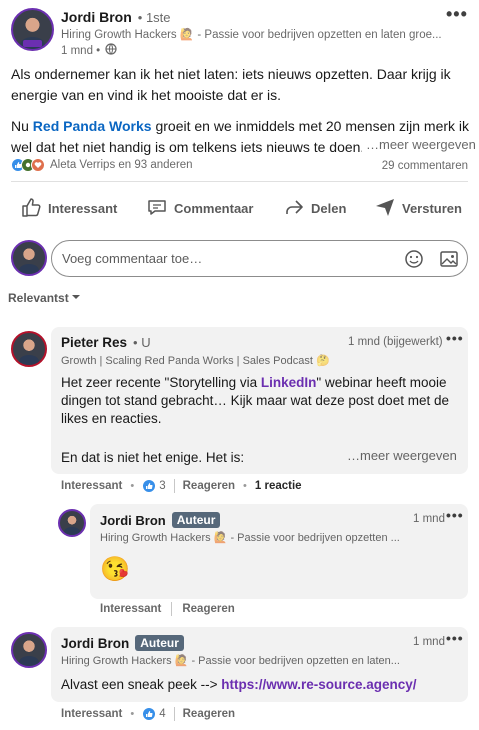 This screenshot has width=479, height=730. What do you see at coordinates (29, 258) in the screenshot?
I see `current-user-avatar` at bounding box center [29, 258].